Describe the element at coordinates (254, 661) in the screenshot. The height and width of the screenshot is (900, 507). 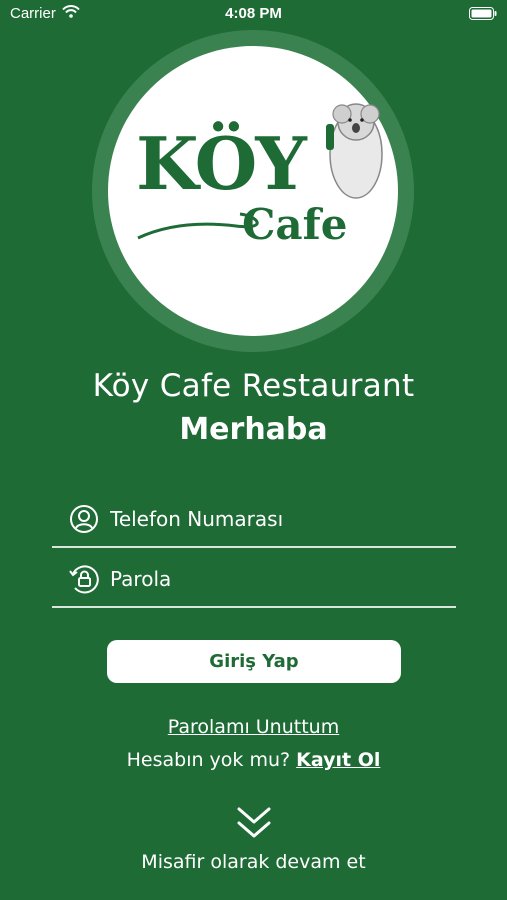
I see `login-button: Giriş Yap` at that location.